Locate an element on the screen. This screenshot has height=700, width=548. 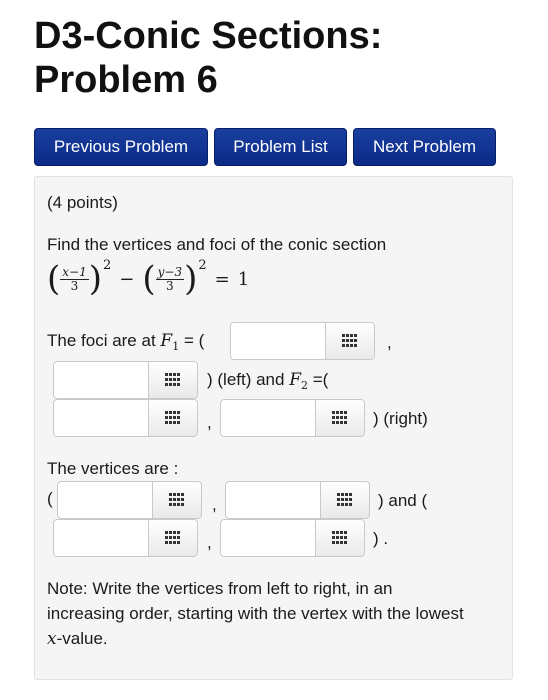
v2-y-field is located at coordinates (292, 538).